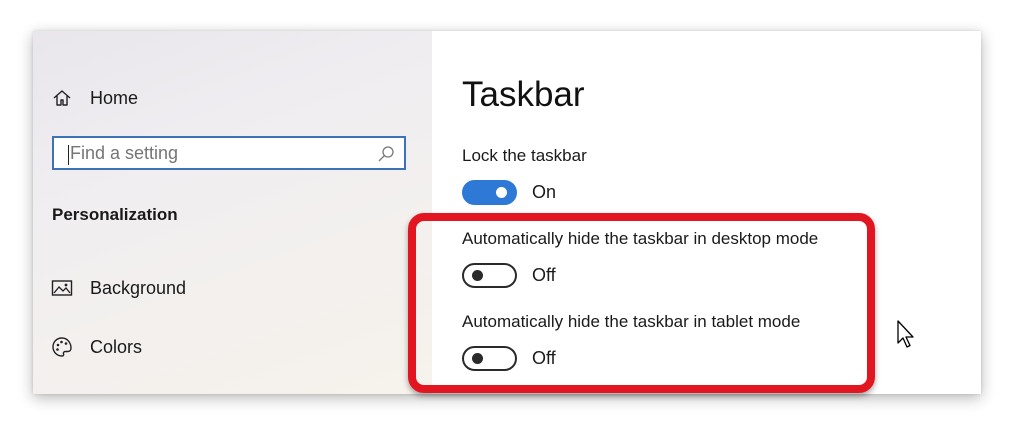 The image size is (1013, 426). I want to click on sidebar-item-colors: Colors, so click(96, 347).